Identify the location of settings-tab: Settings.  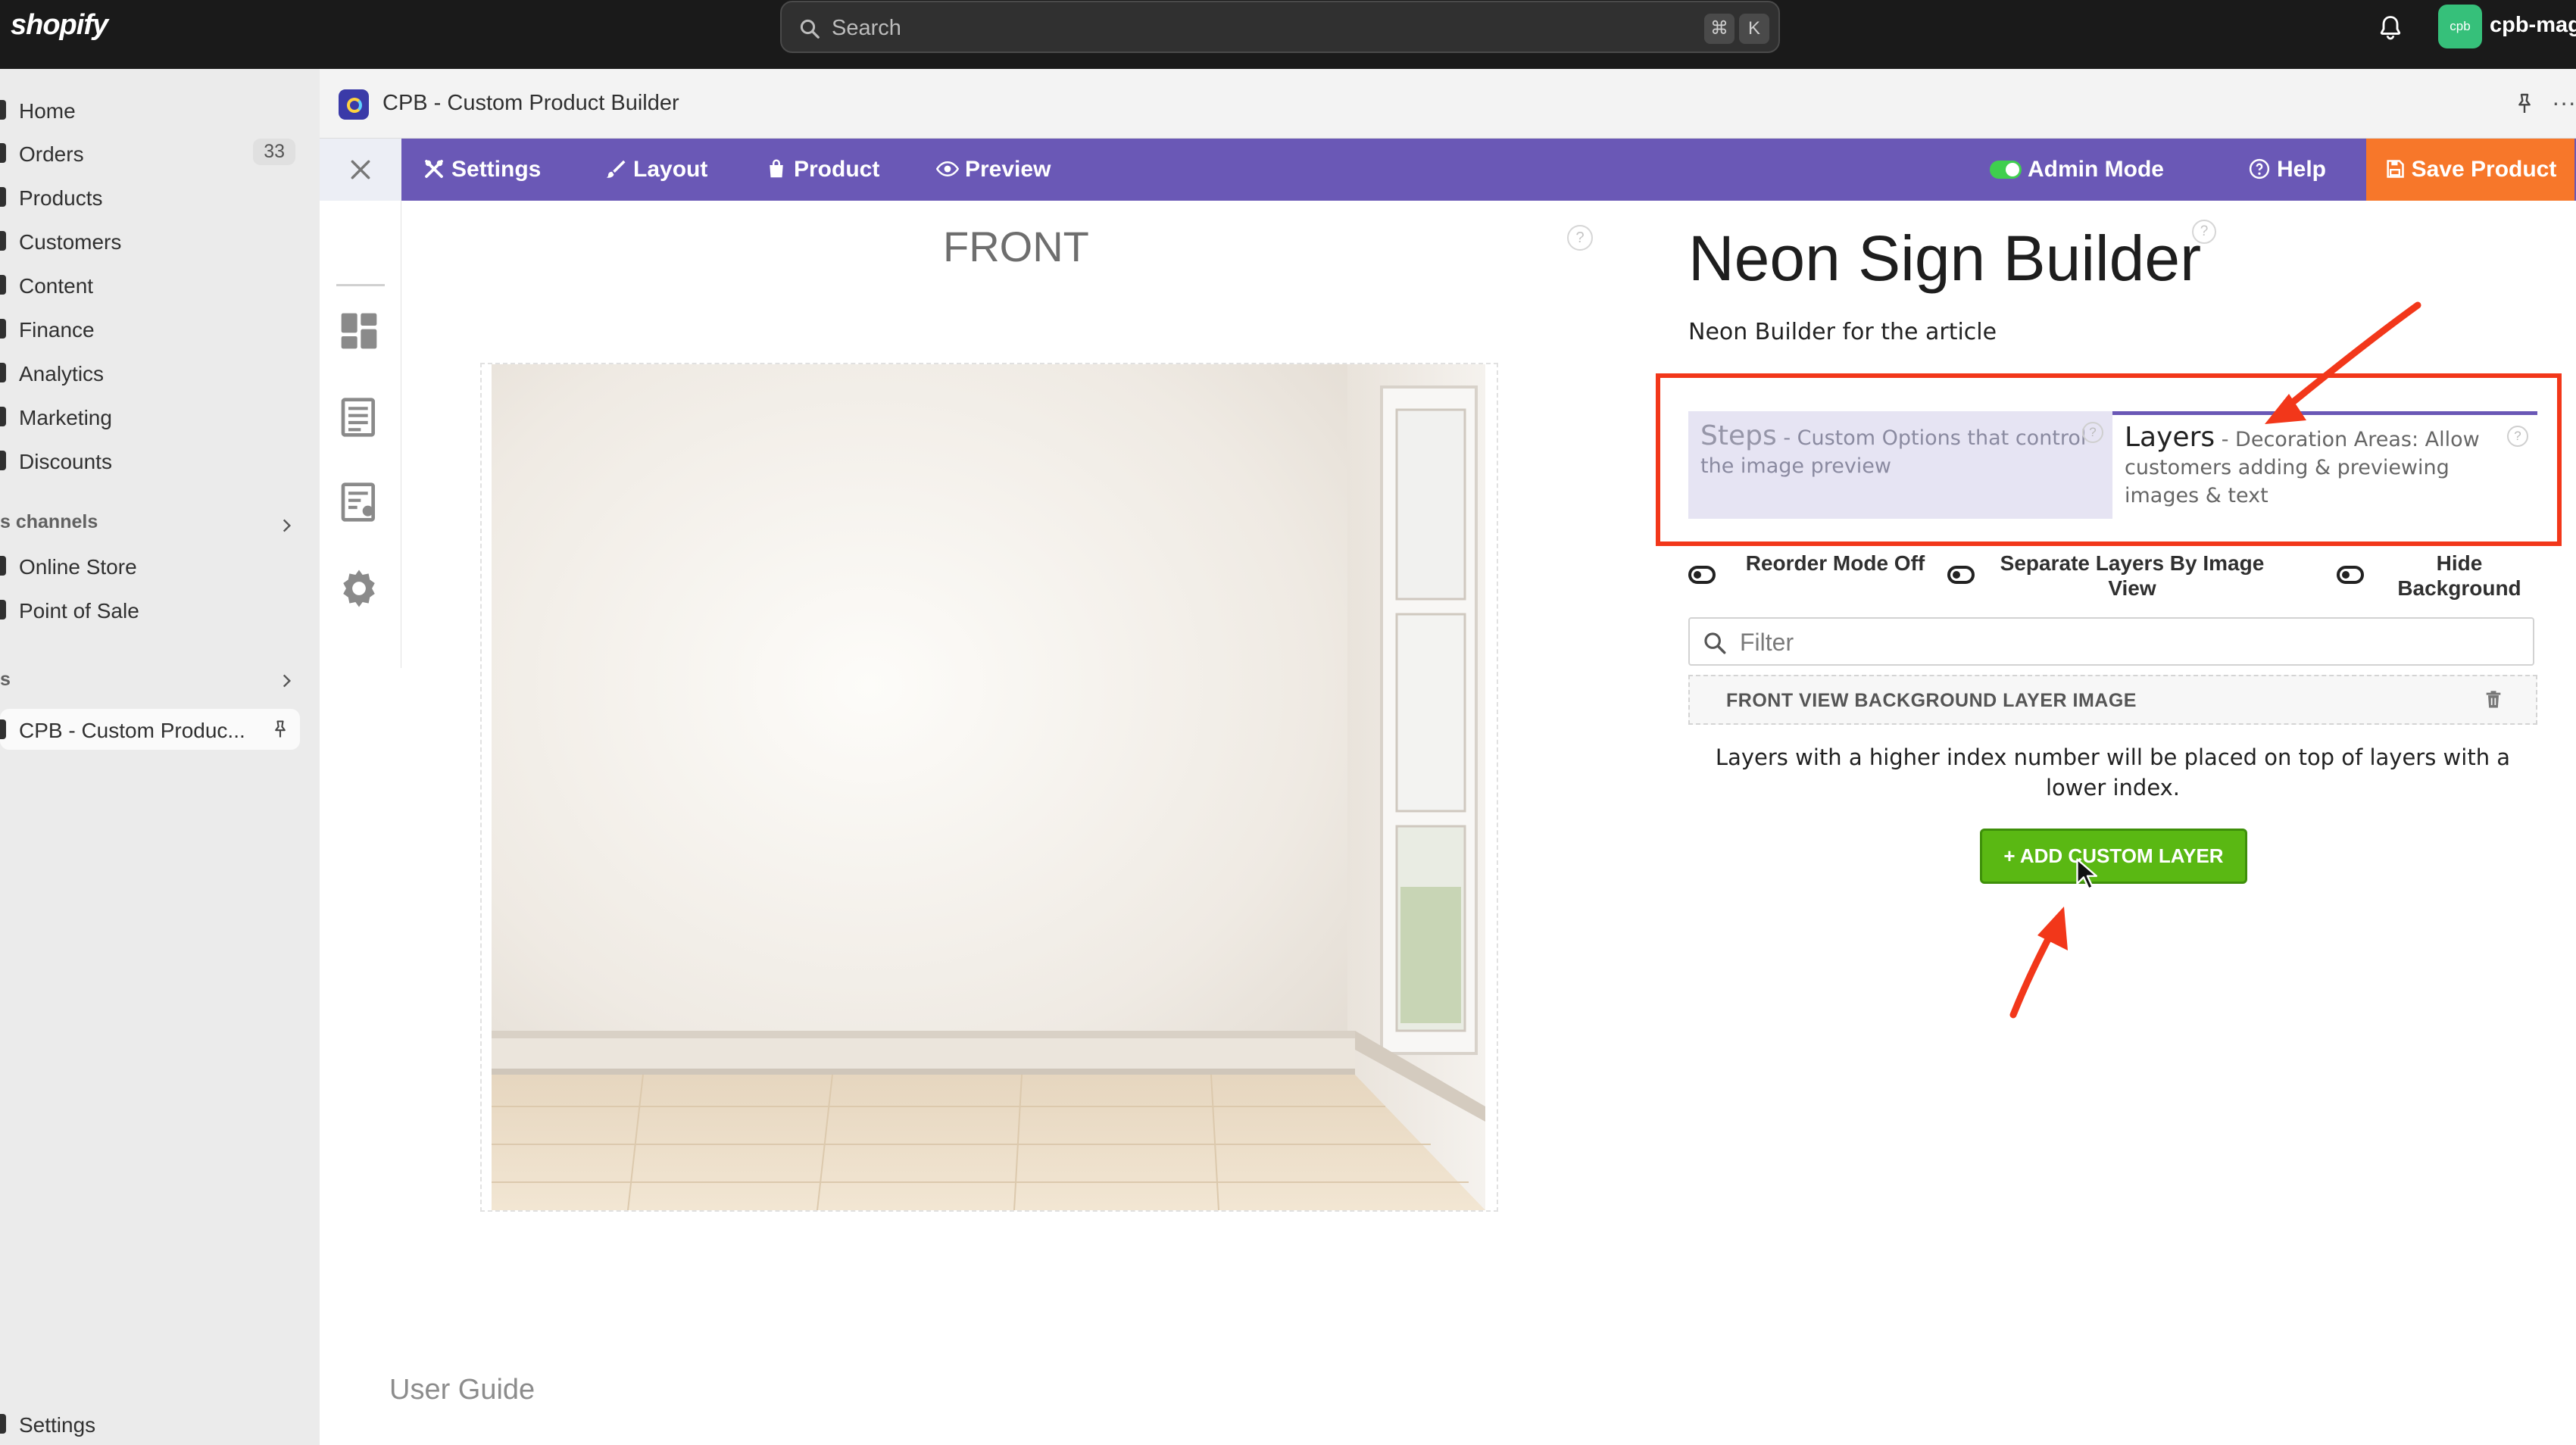
(482, 170).